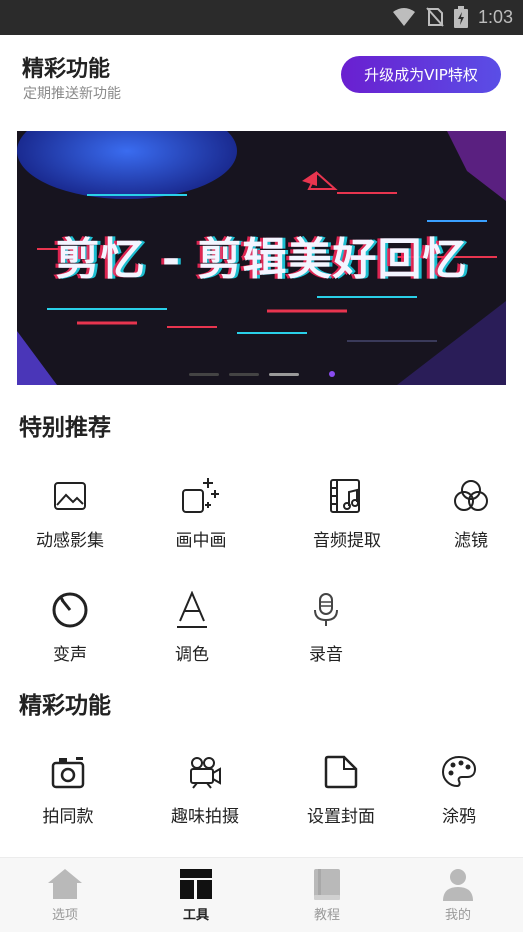 The height and width of the screenshot is (932, 523). I want to click on nav-label: 工具, so click(195, 915).